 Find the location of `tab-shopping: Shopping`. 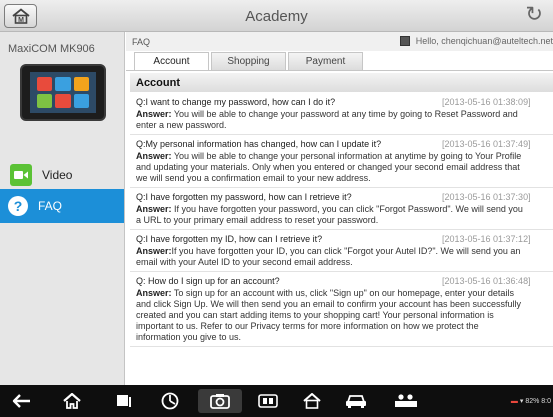

tab-shopping: Shopping is located at coordinates (248, 61).